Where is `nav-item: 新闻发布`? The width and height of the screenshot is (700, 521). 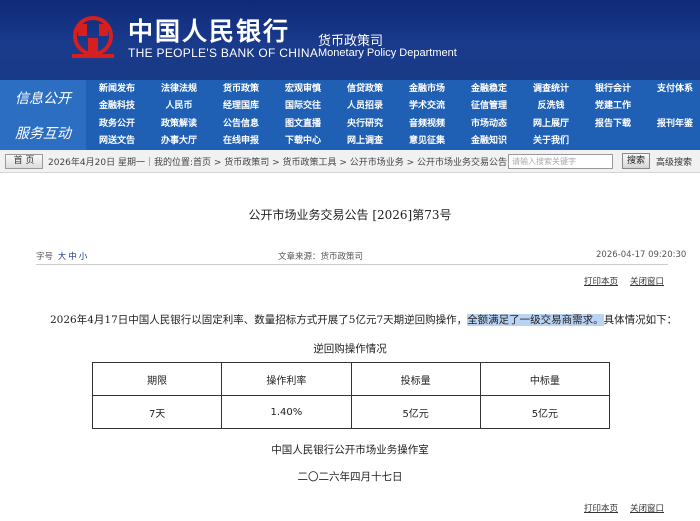
nav-item: 新闻发布 is located at coordinates (117, 89).